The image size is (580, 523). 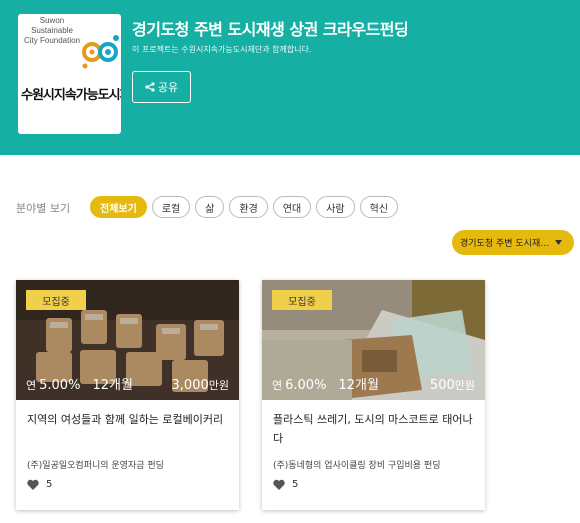 I want to click on chevron-down-icon, so click(x=559, y=242).